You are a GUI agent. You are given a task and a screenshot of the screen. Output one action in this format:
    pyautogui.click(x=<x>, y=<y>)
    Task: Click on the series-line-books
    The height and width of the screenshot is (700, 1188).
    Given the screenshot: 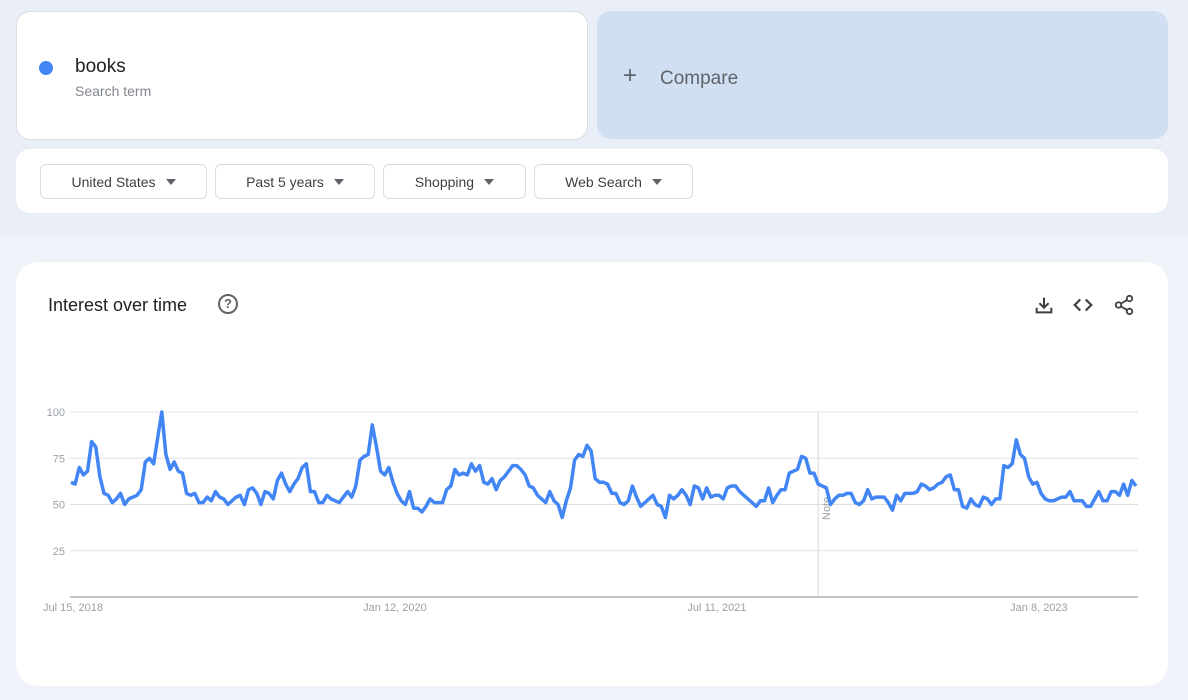 What is the action you would take?
    pyautogui.click(x=604, y=465)
    